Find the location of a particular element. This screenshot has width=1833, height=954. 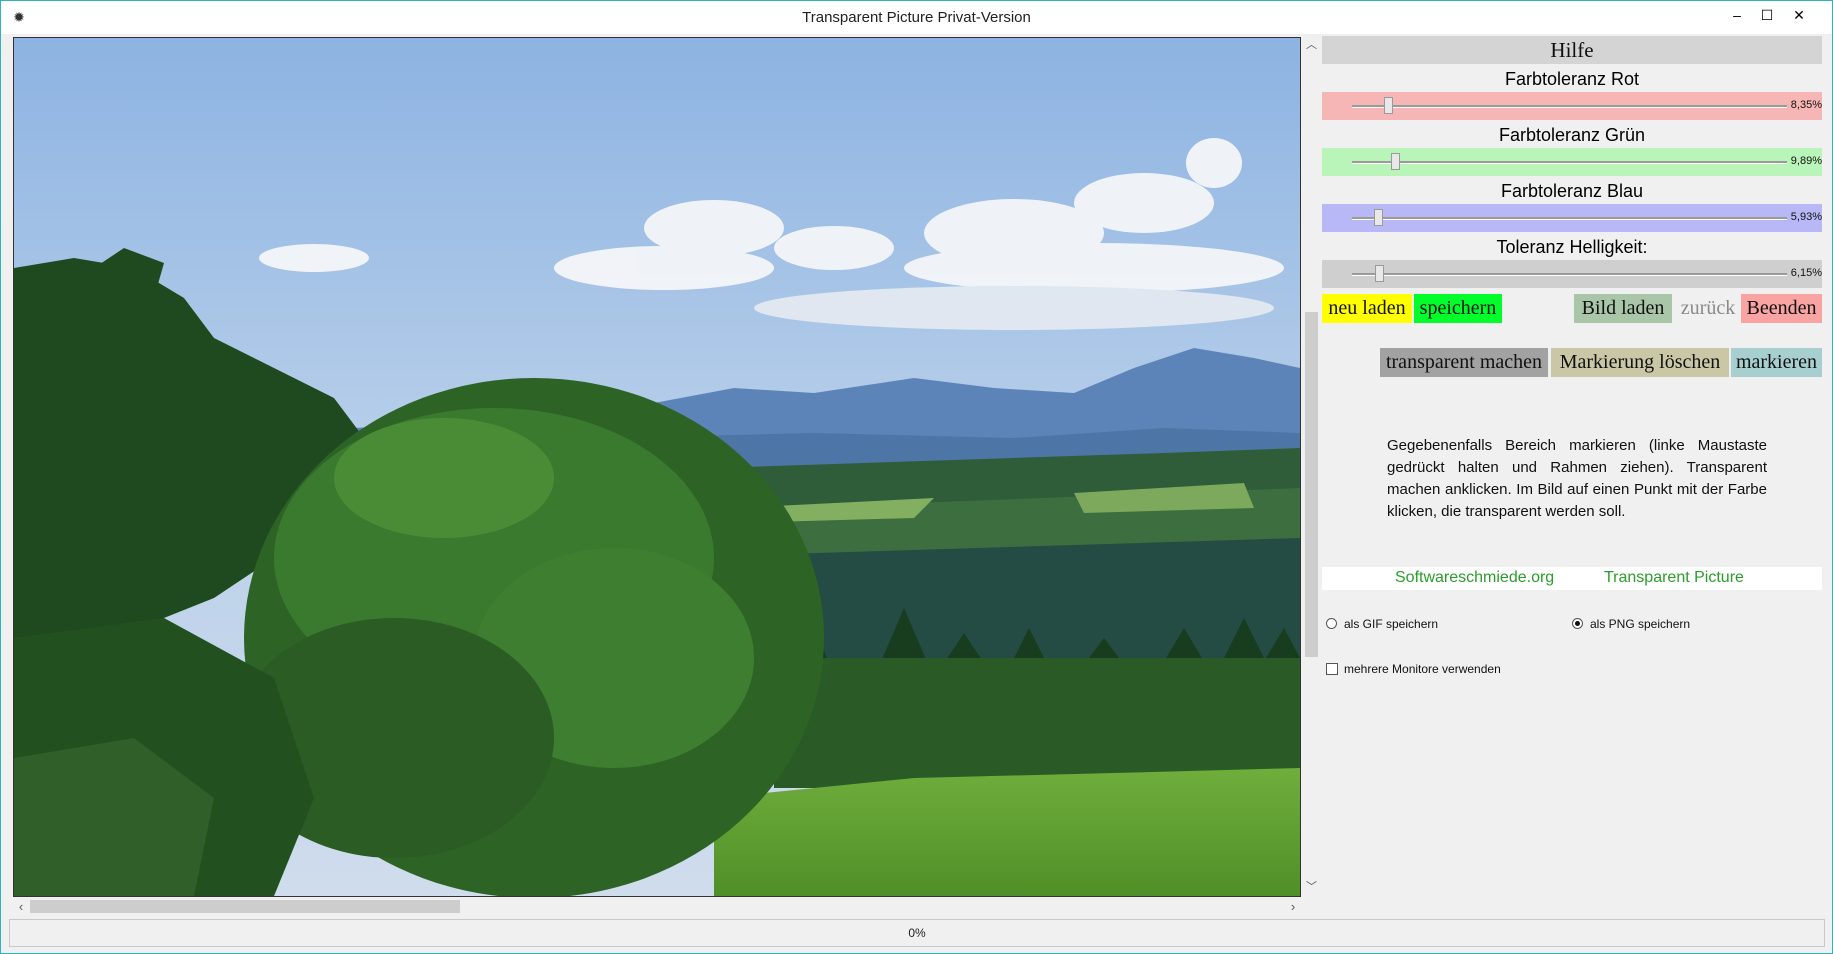

maximize-button: ☐ is located at coordinates (1767, 16).